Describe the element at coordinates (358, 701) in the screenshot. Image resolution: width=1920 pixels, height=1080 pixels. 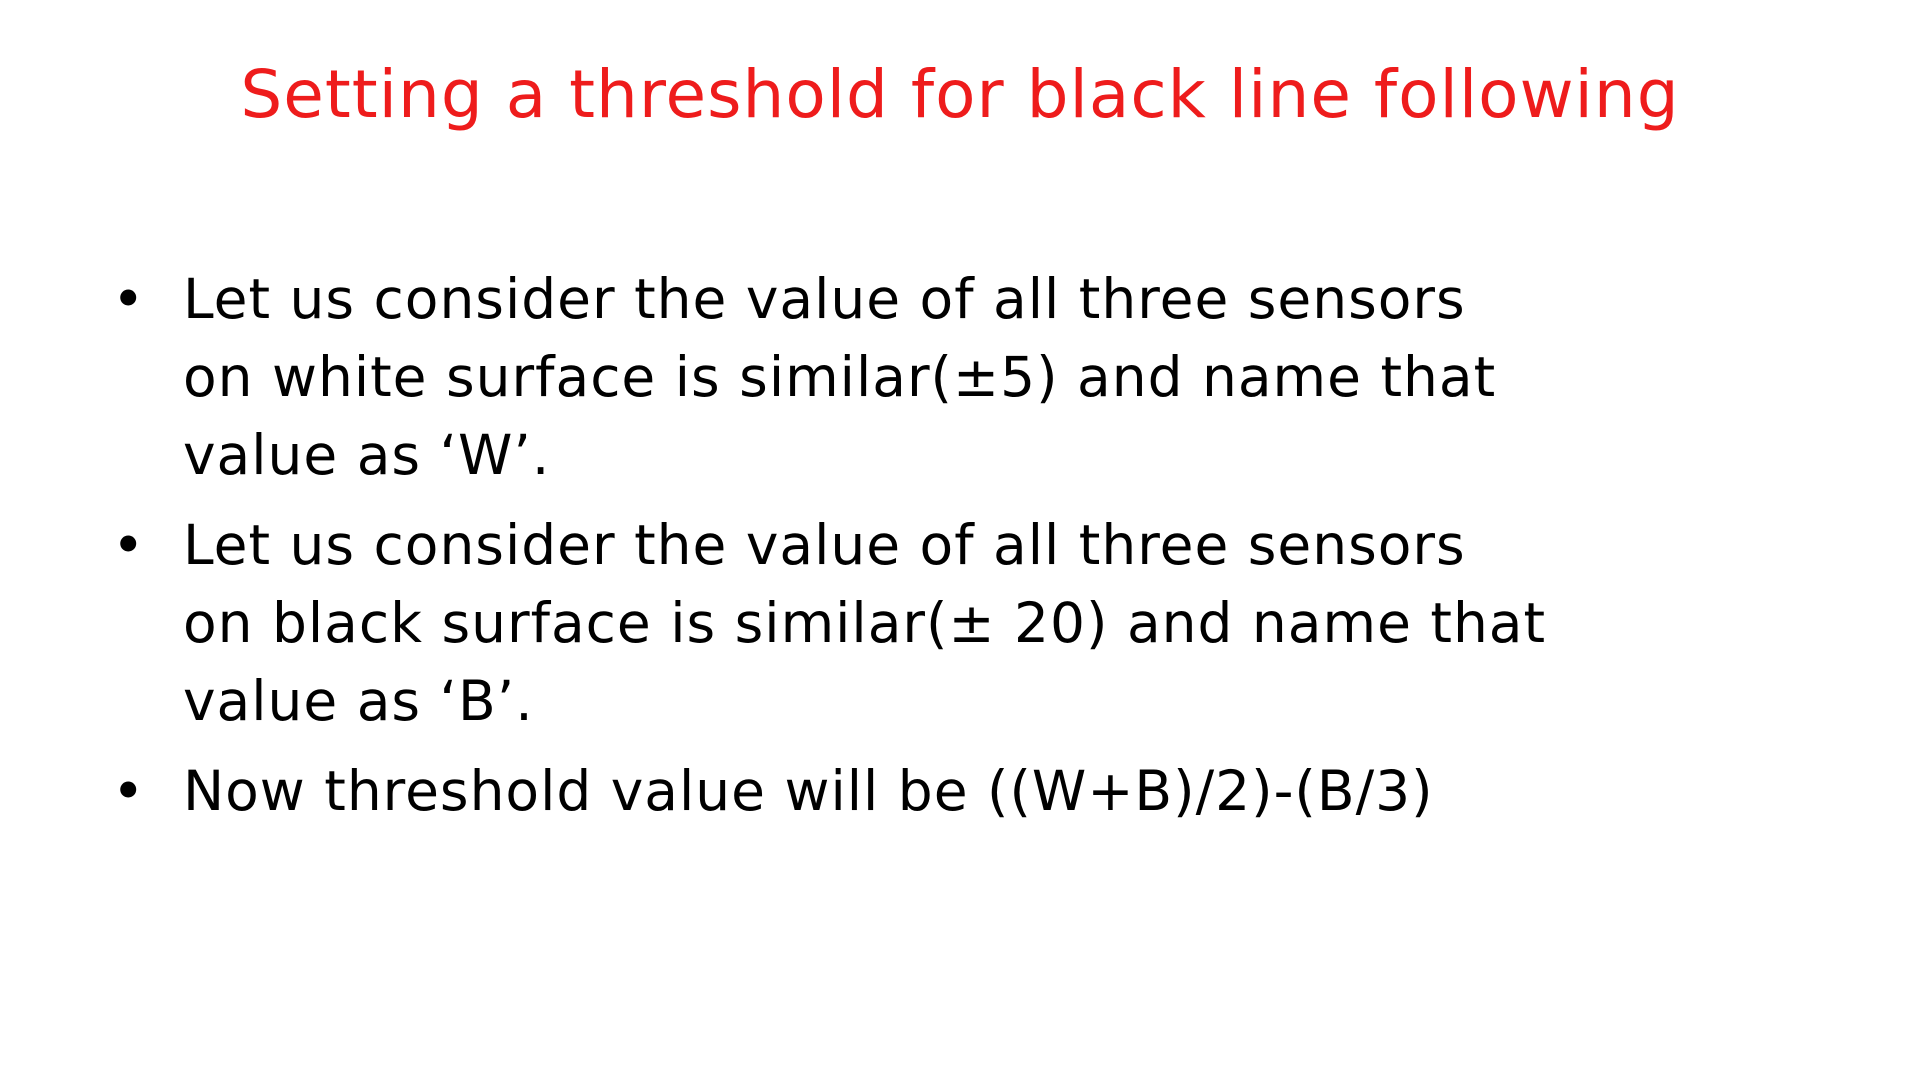
I see `bullet-line: value as ‘B’.` at that location.